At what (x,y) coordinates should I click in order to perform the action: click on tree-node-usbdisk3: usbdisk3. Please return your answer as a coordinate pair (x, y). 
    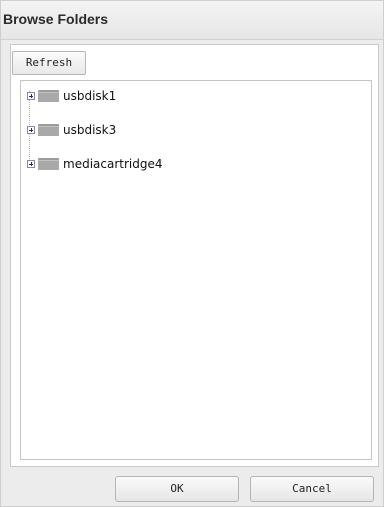
    Looking at the image, I should click on (71, 130).